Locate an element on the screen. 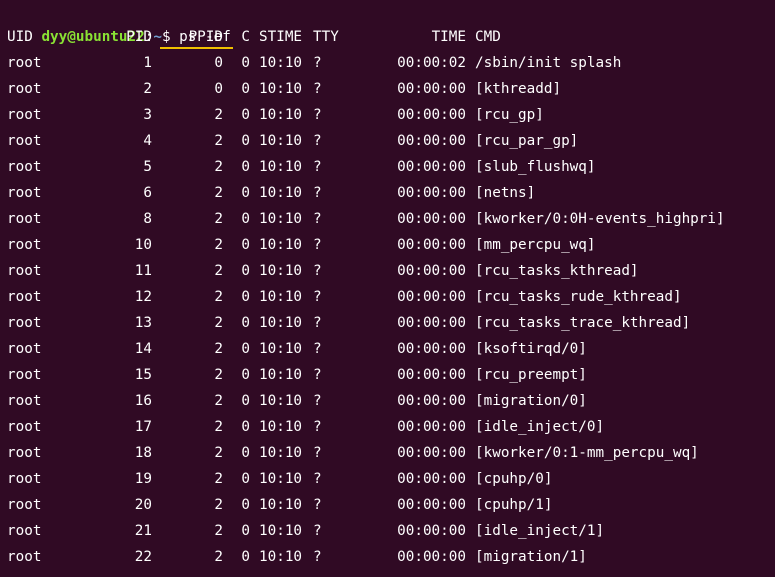 This screenshot has width=775, height=577. header-cmd: CMD is located at coordinates (488, 37).